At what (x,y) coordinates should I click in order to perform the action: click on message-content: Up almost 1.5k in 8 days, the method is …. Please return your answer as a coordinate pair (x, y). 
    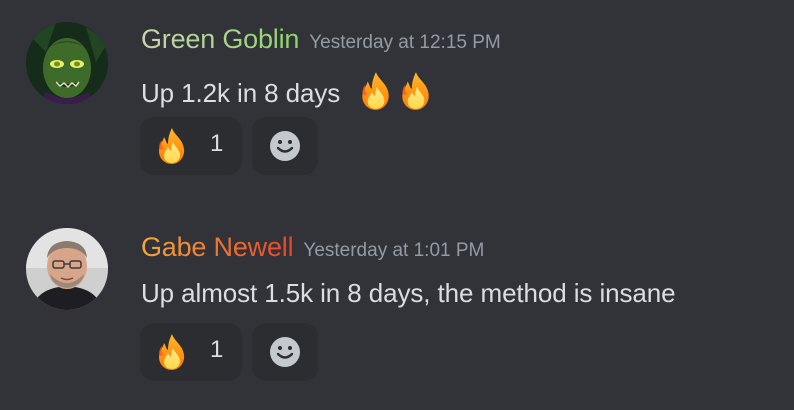
    Looking at the image, I should click on (408, 293).